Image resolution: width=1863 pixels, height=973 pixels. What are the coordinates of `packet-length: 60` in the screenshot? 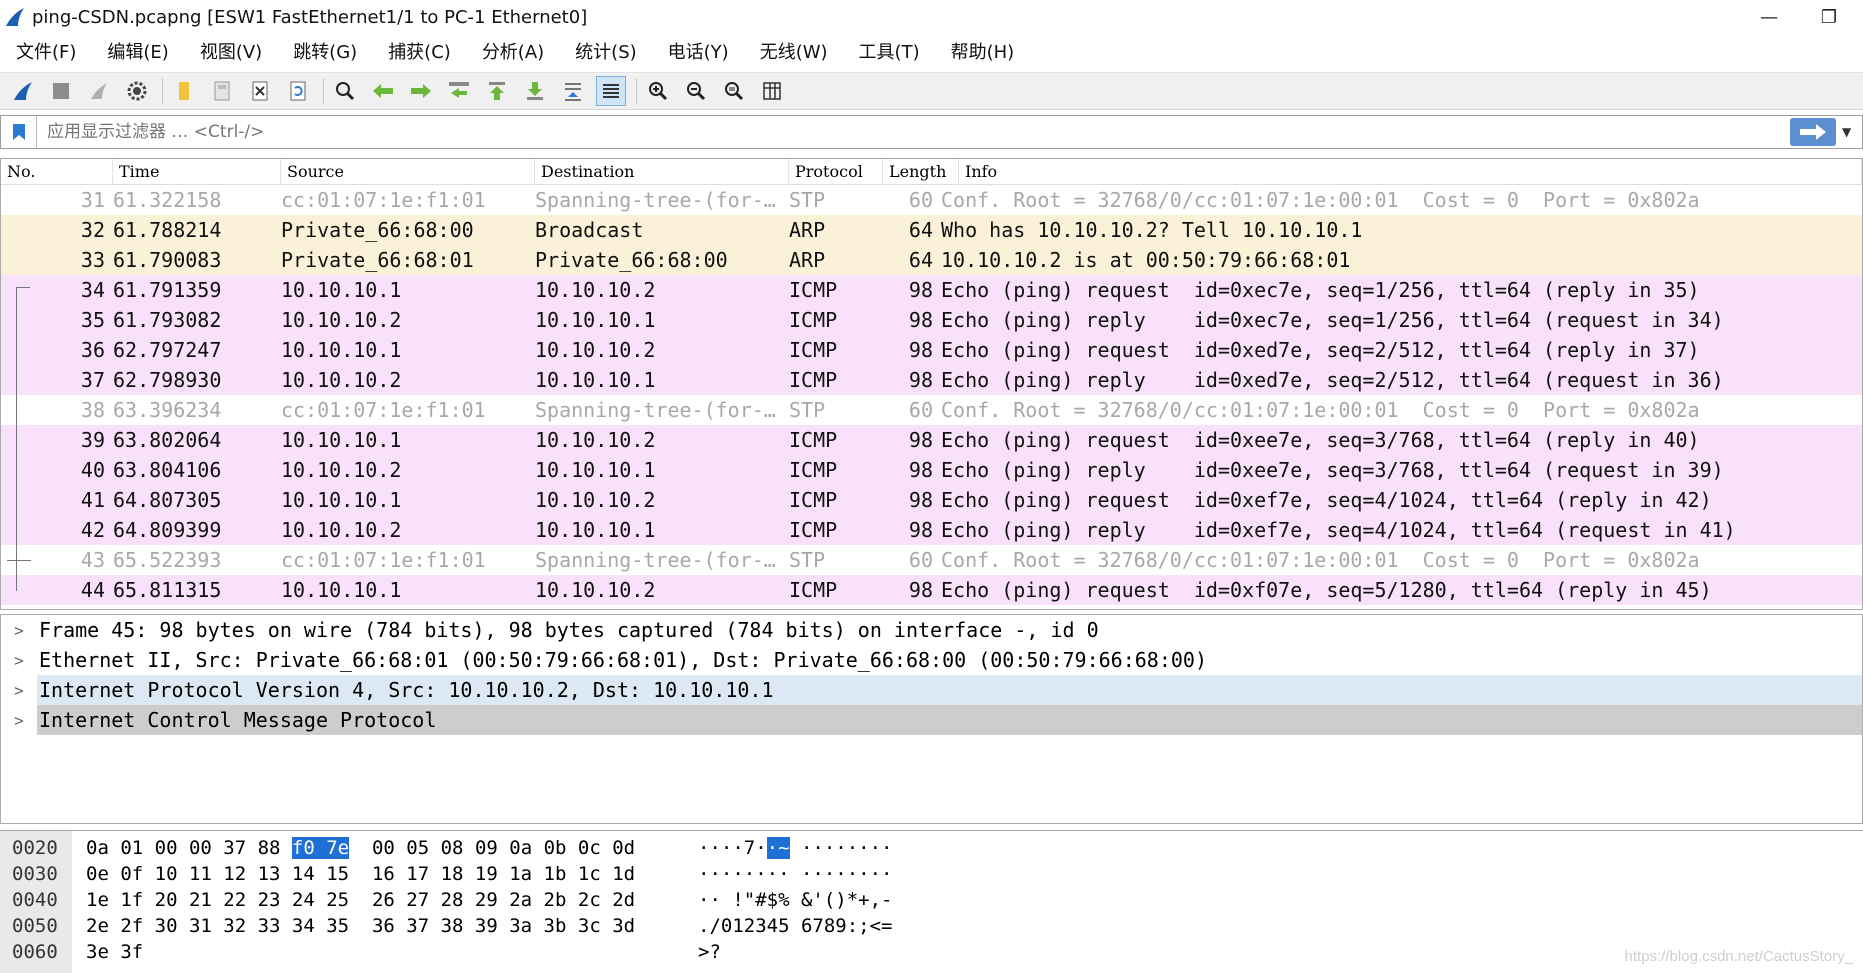 It's located at (920, 200).